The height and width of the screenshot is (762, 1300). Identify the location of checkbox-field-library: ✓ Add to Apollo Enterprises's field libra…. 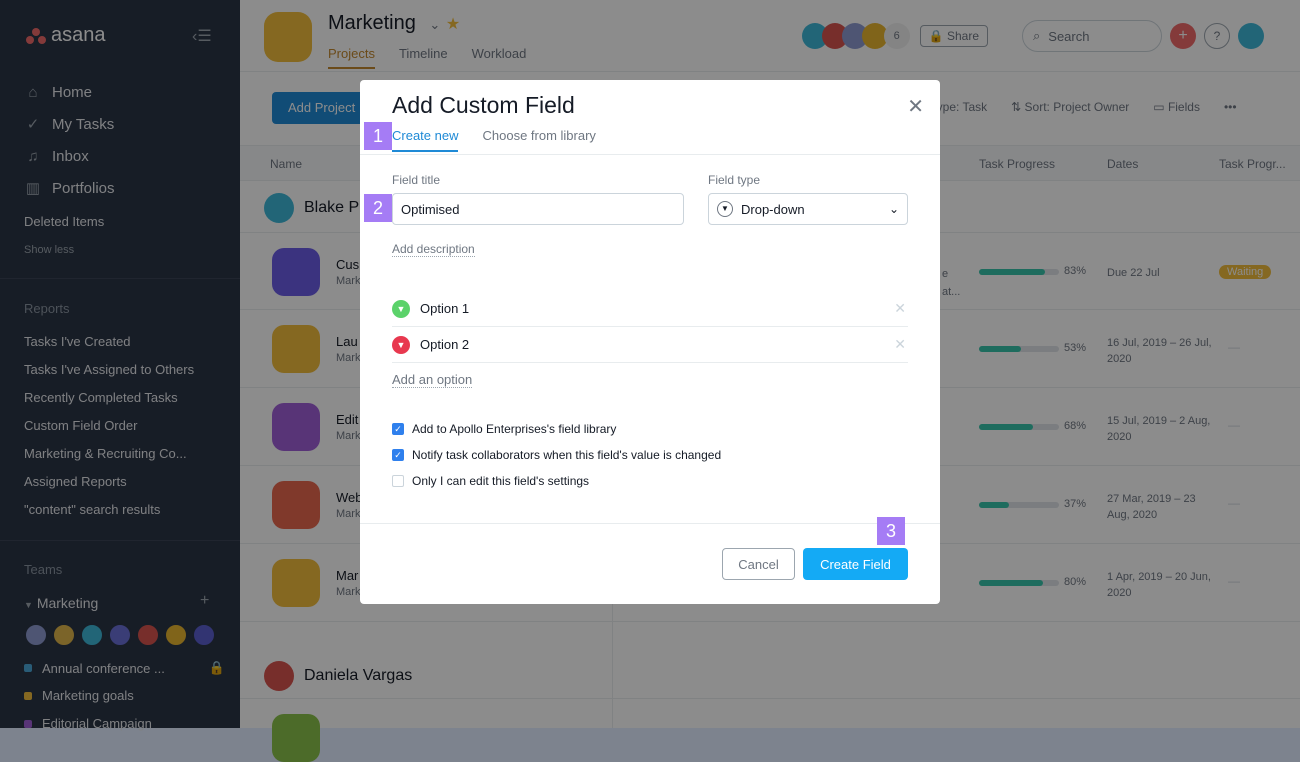
(504, 429).